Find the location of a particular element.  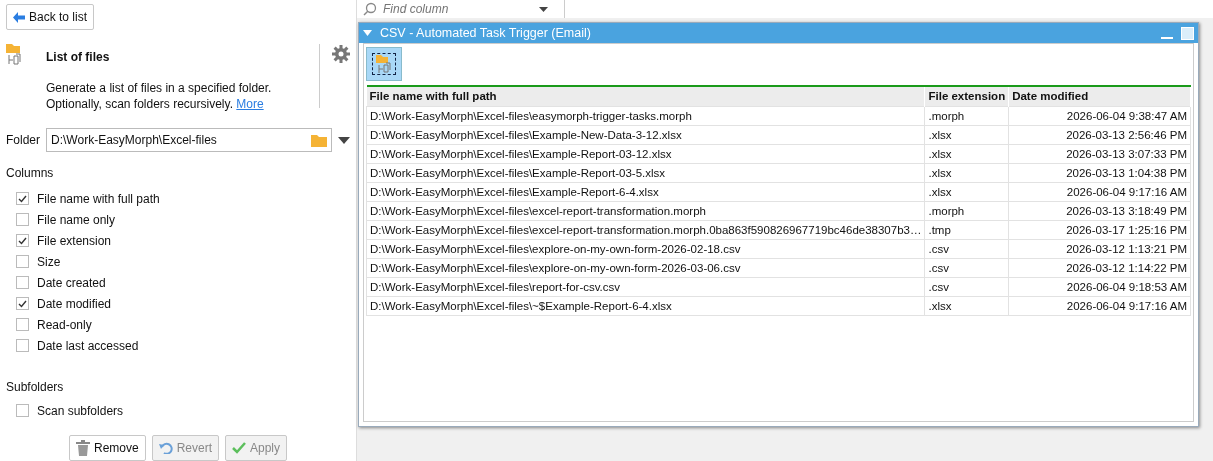

back-button: Back to list is located at coordinates (50, 17).